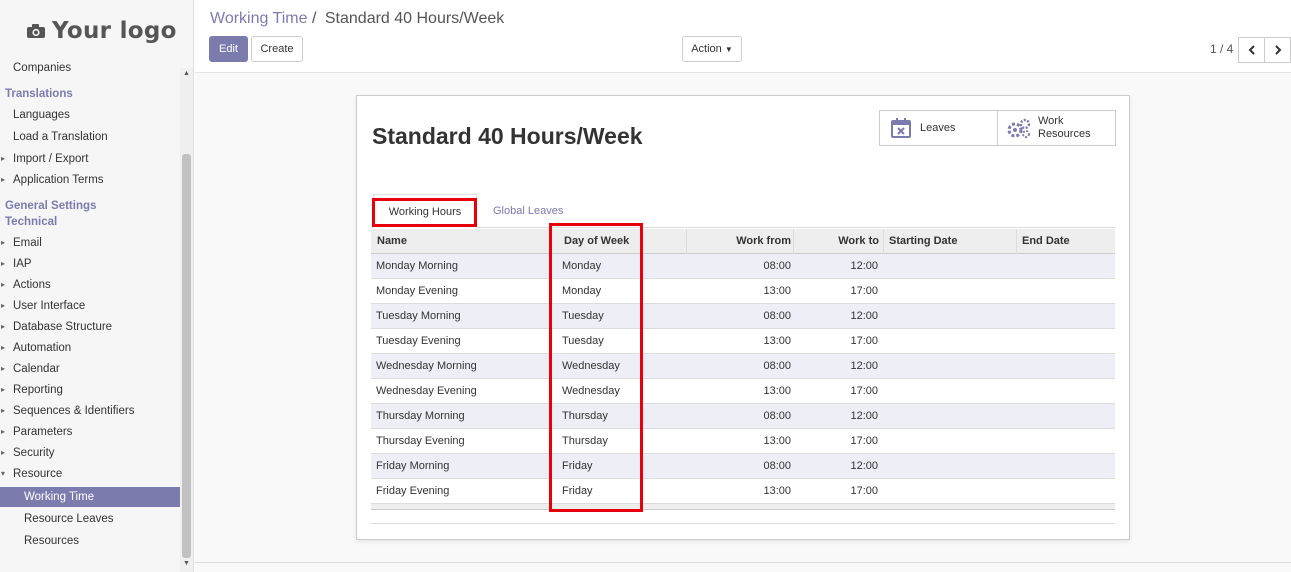 The image size is (1291, 572). I want to click on edit-button: Edit, so click(228, 49).